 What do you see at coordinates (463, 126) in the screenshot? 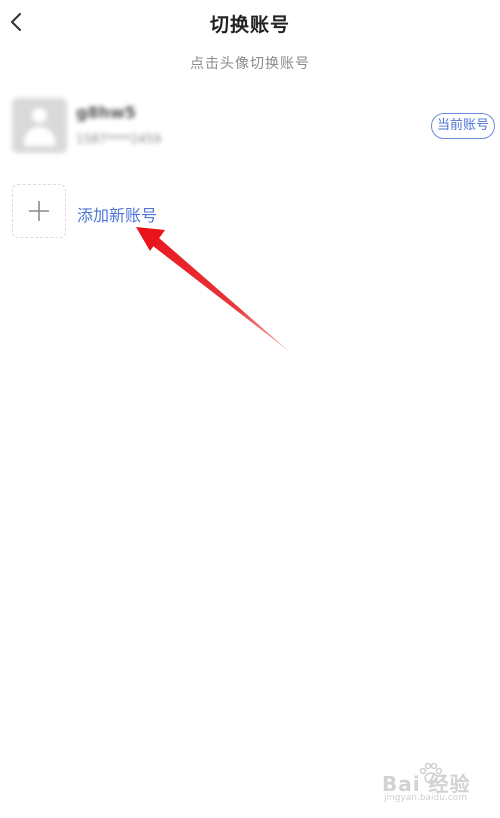
I see `current-account-badge: 当前账号` at bounding box center [463, 126].